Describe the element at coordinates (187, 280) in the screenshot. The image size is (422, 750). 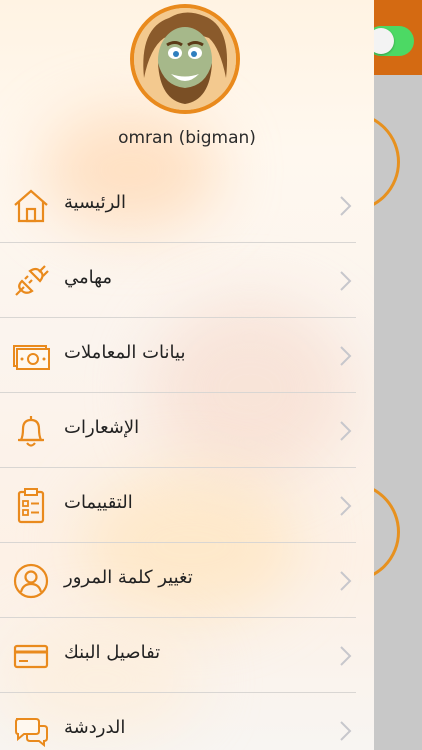
I see `menu-item-my-tasks: مهامي` at that location.